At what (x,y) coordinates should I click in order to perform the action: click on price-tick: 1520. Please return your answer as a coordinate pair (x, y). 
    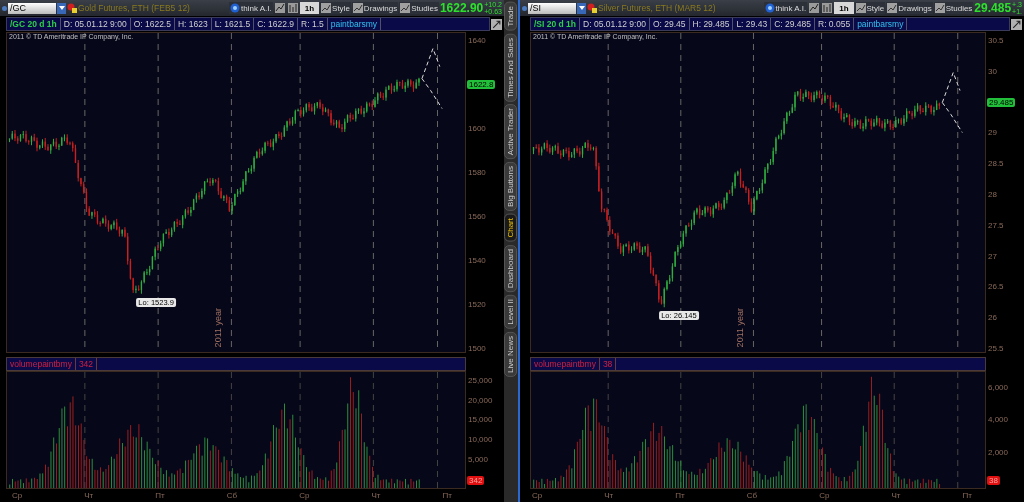
    Looking at the image, I should click on (477, 304).